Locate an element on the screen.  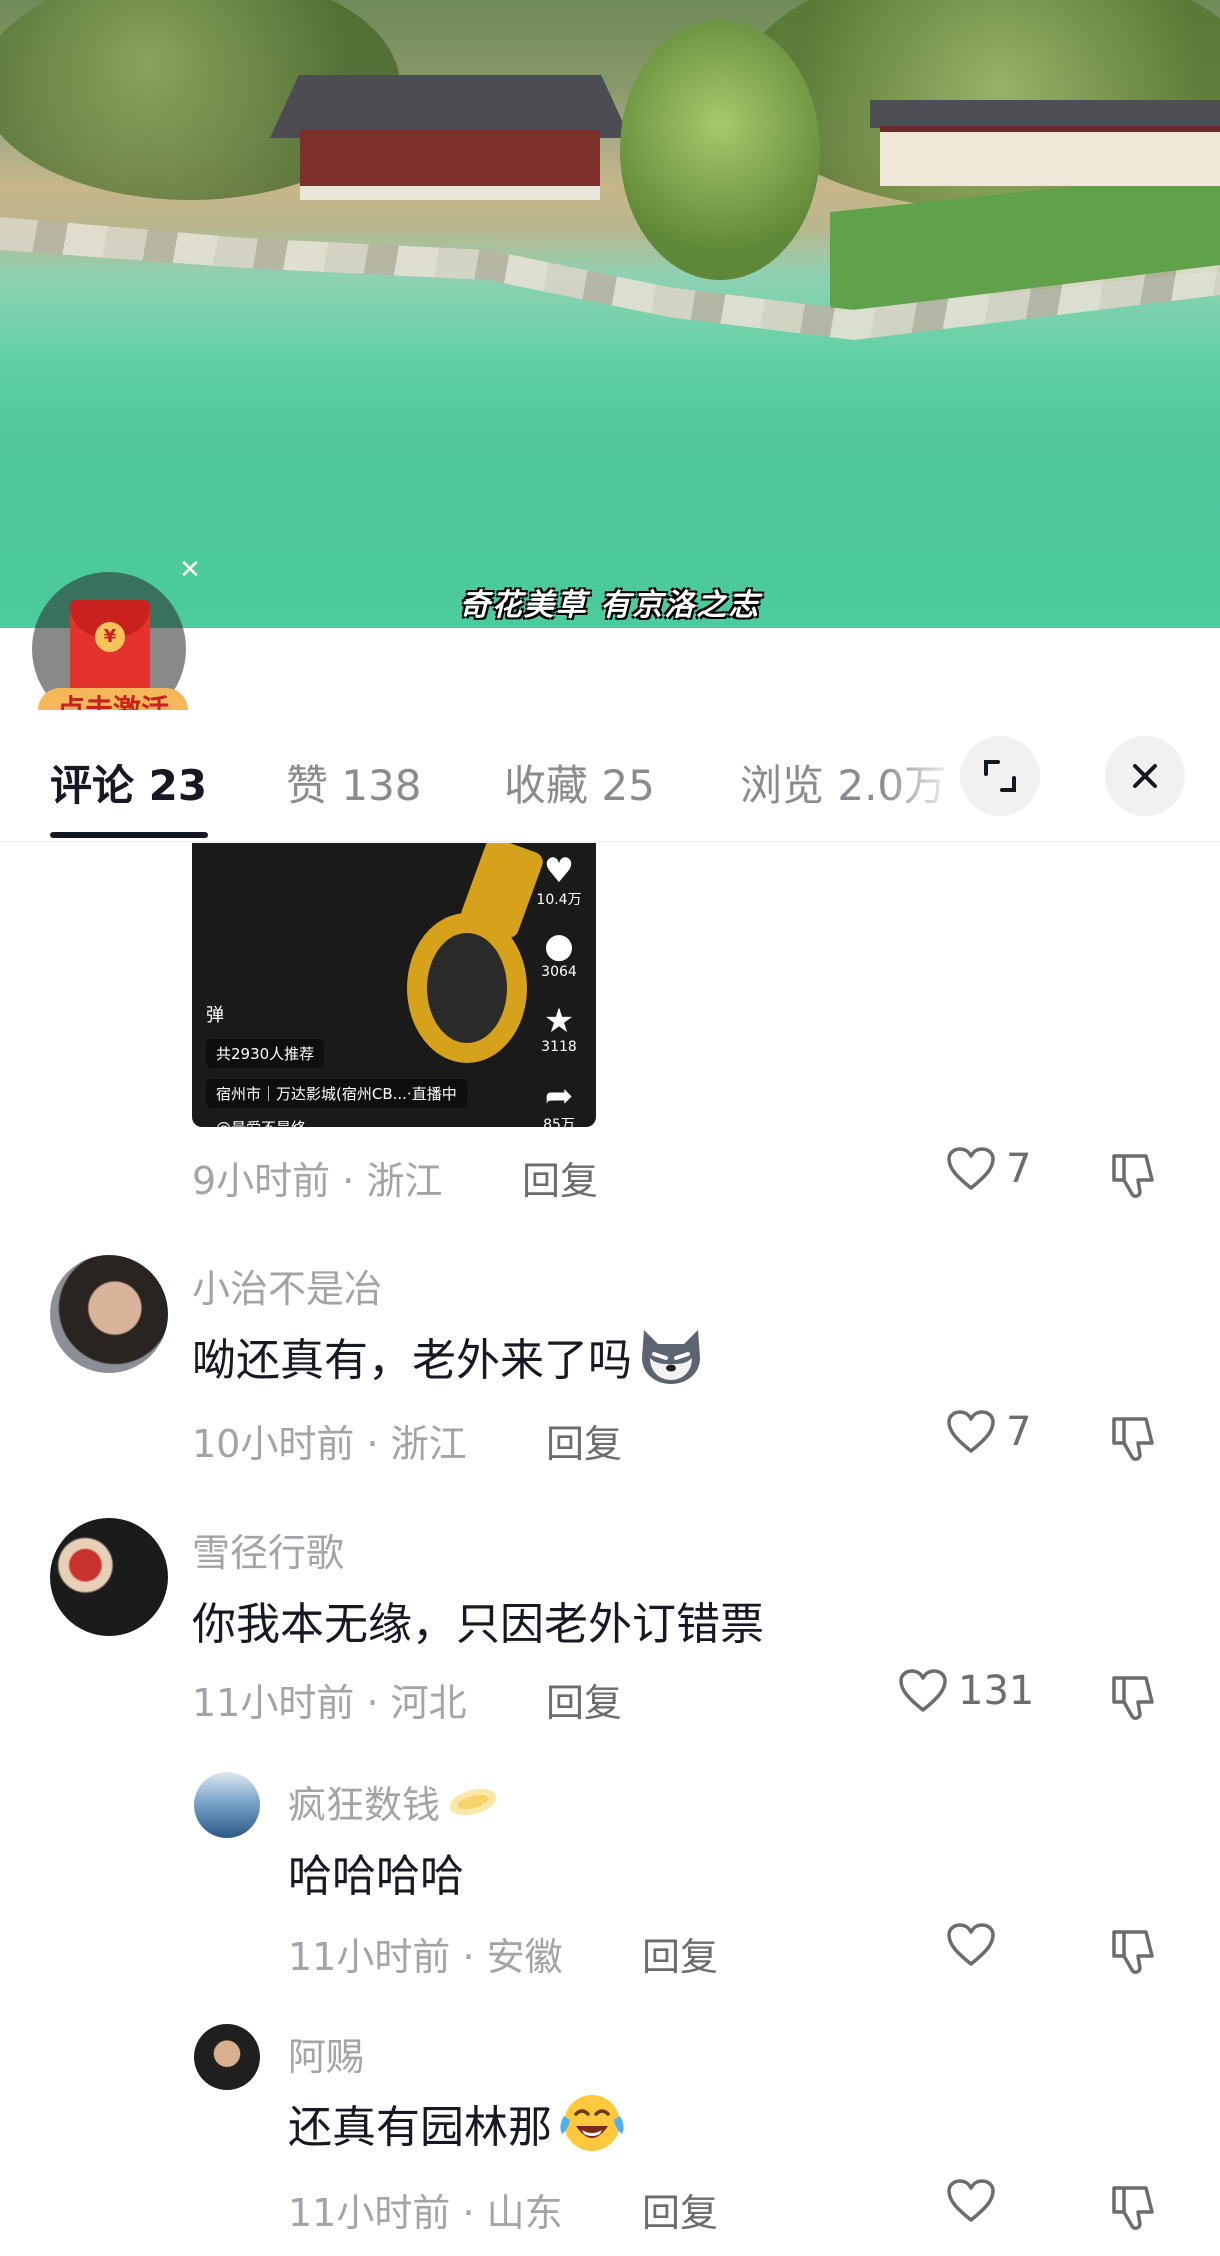
media-favorite-count: ★ 3118 is located at coordinates (559, 1028).